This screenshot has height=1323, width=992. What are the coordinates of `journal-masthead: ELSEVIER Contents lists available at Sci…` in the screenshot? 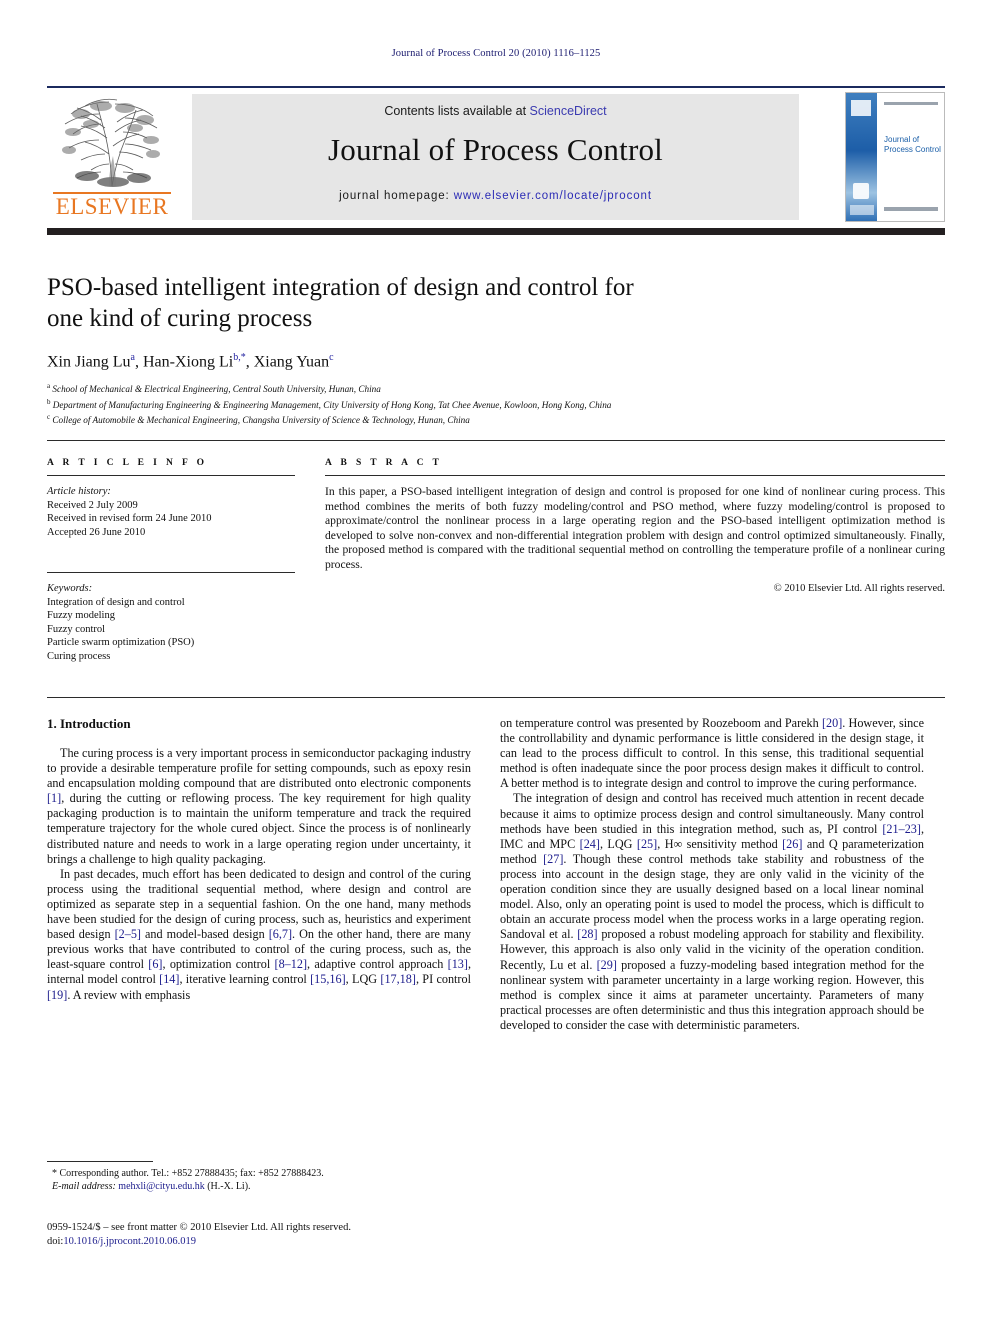 It's located at (496, 158).